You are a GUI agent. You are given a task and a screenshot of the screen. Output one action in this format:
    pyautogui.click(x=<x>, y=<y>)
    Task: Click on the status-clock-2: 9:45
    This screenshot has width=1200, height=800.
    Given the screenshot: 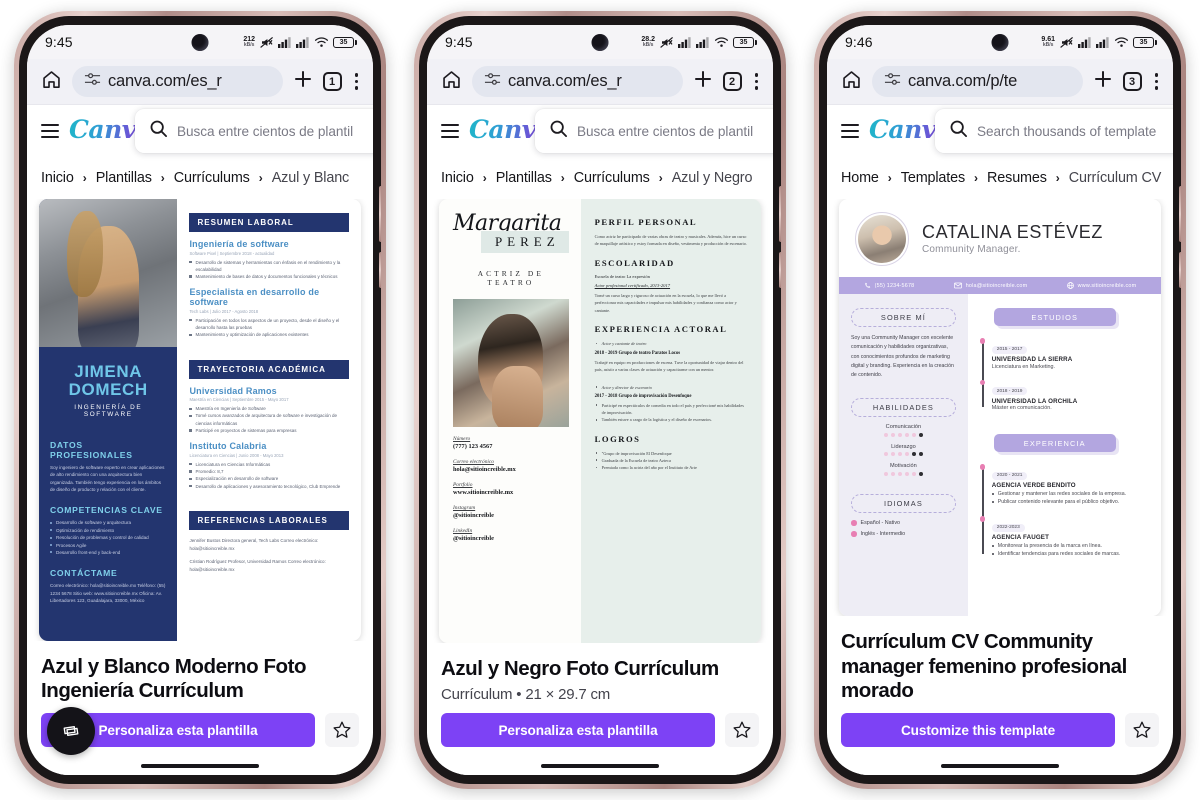 What is the action you would take?
    pyautogui.click(x=459, y=42)
    